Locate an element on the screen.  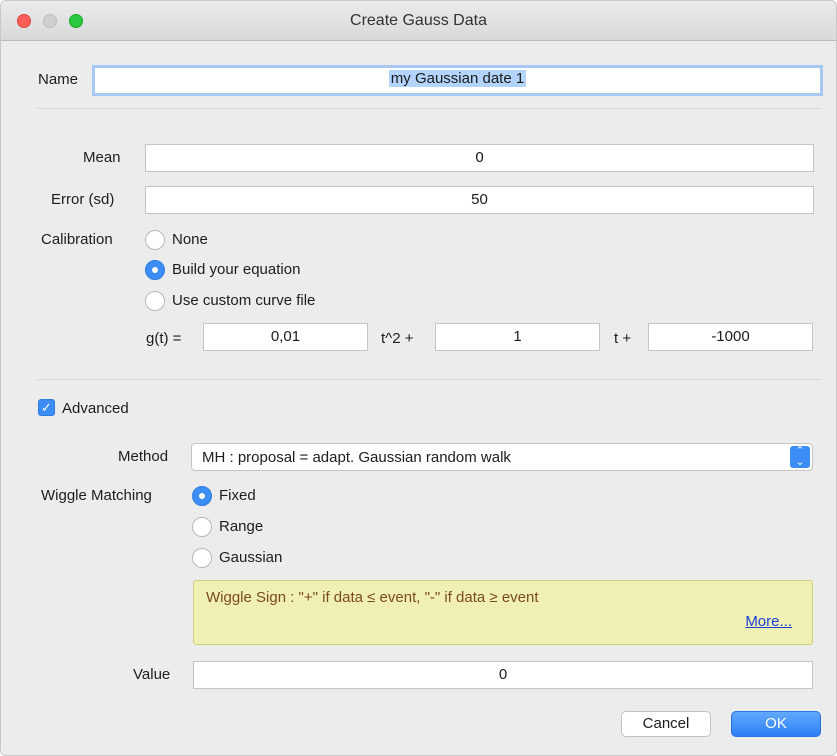
window-title: Create Gauss Data is located at coordinates (418, 20).